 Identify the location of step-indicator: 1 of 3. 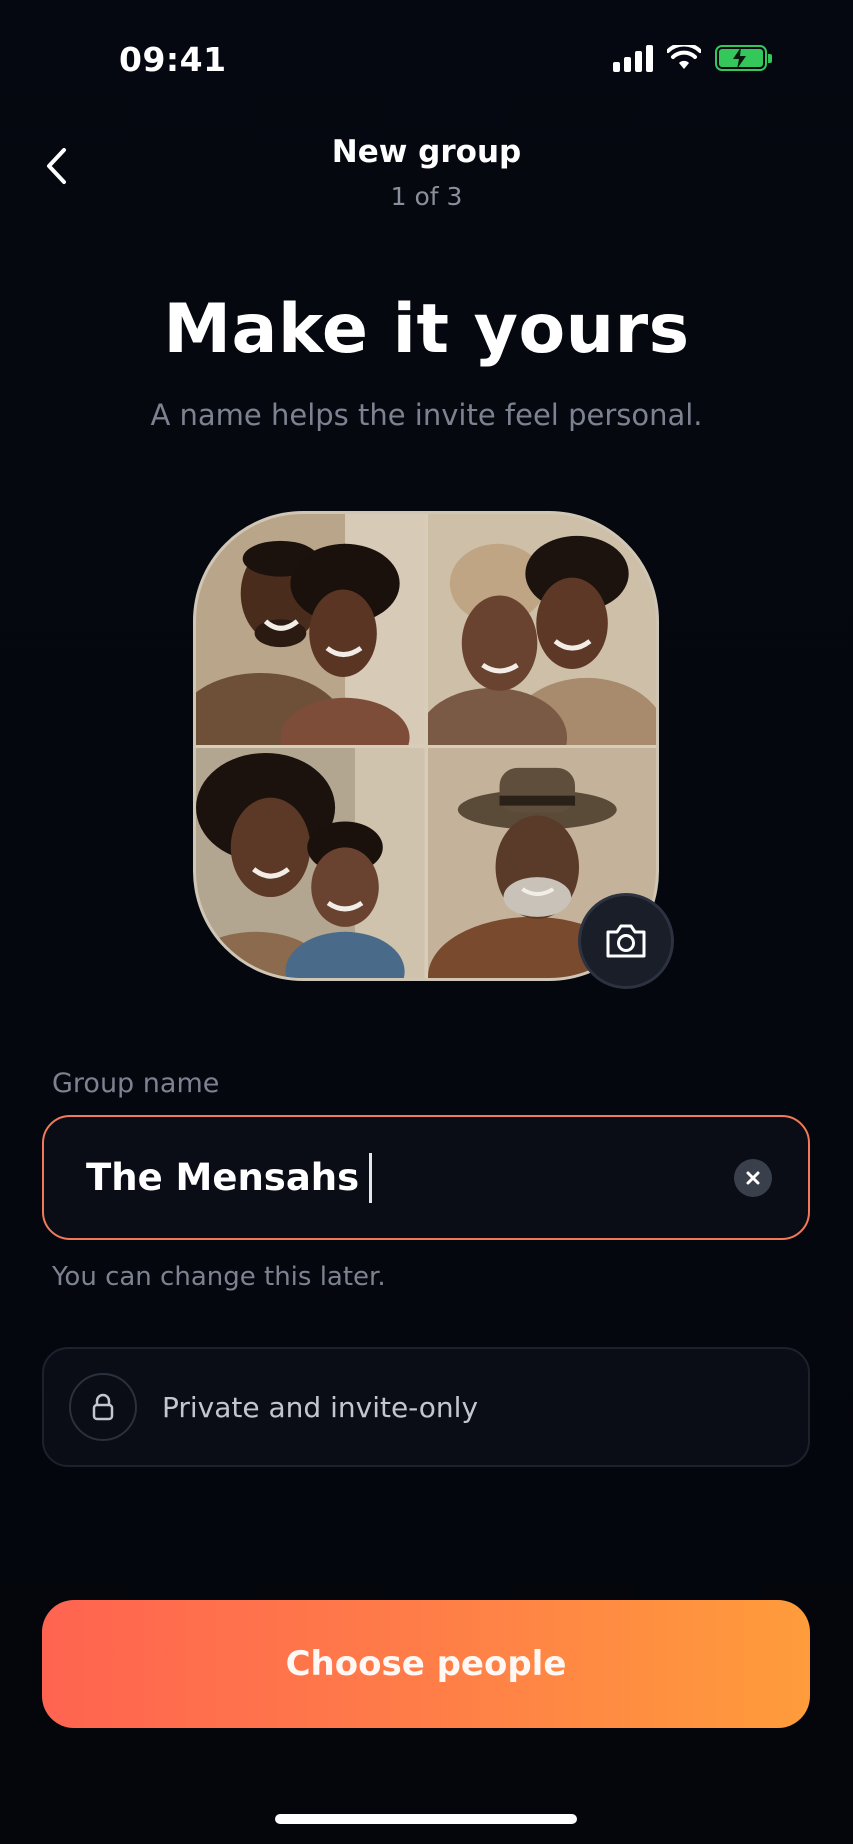
(426, 196).